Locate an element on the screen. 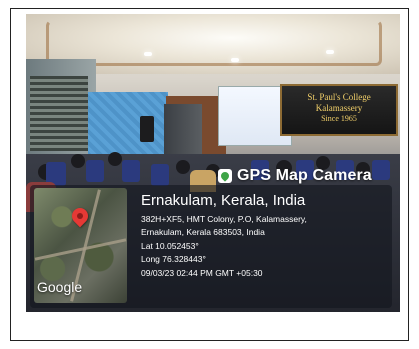 The image size is (419, 349). timestamp: 09/03/23 02:44 PM GMT +05:30 is located at coordinates (202, 272).